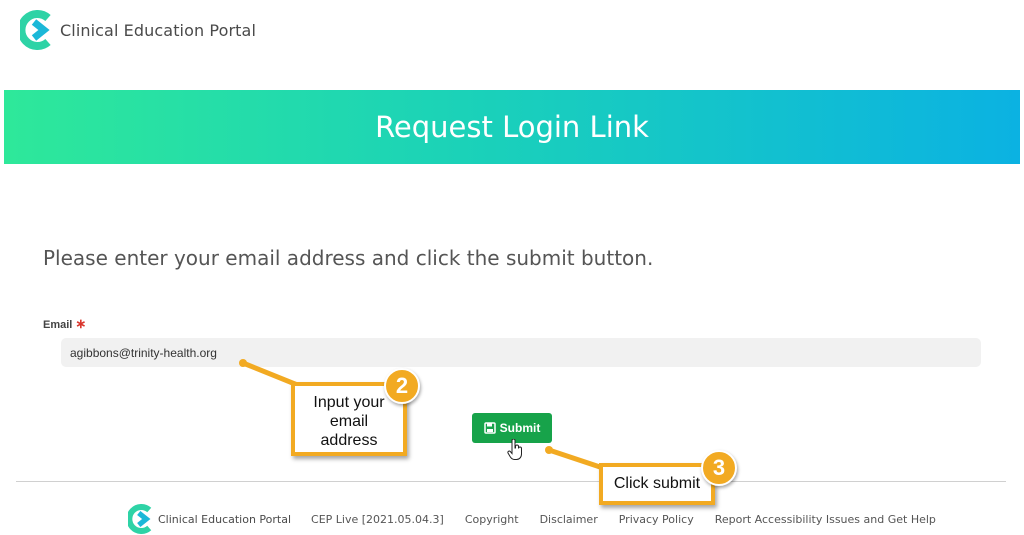 This screenshot has height=535, width=1024. I want to click on step-badge-3: 3, so click(719, 468).